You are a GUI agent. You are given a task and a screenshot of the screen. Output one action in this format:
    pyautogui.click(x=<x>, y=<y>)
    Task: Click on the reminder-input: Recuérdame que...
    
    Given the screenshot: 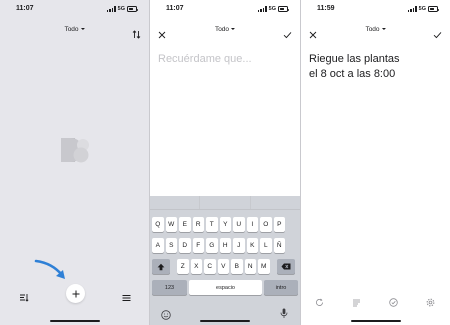 What is the action you would take?
    pyautogui.click(x=205, y=59)
    